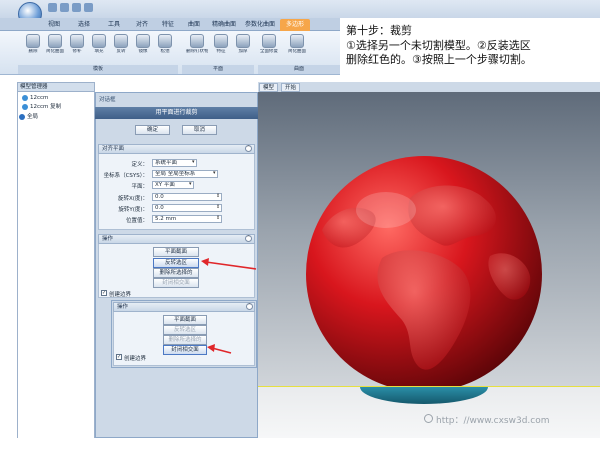  I want to click on watermark-logo-icon, so click(428, 418).